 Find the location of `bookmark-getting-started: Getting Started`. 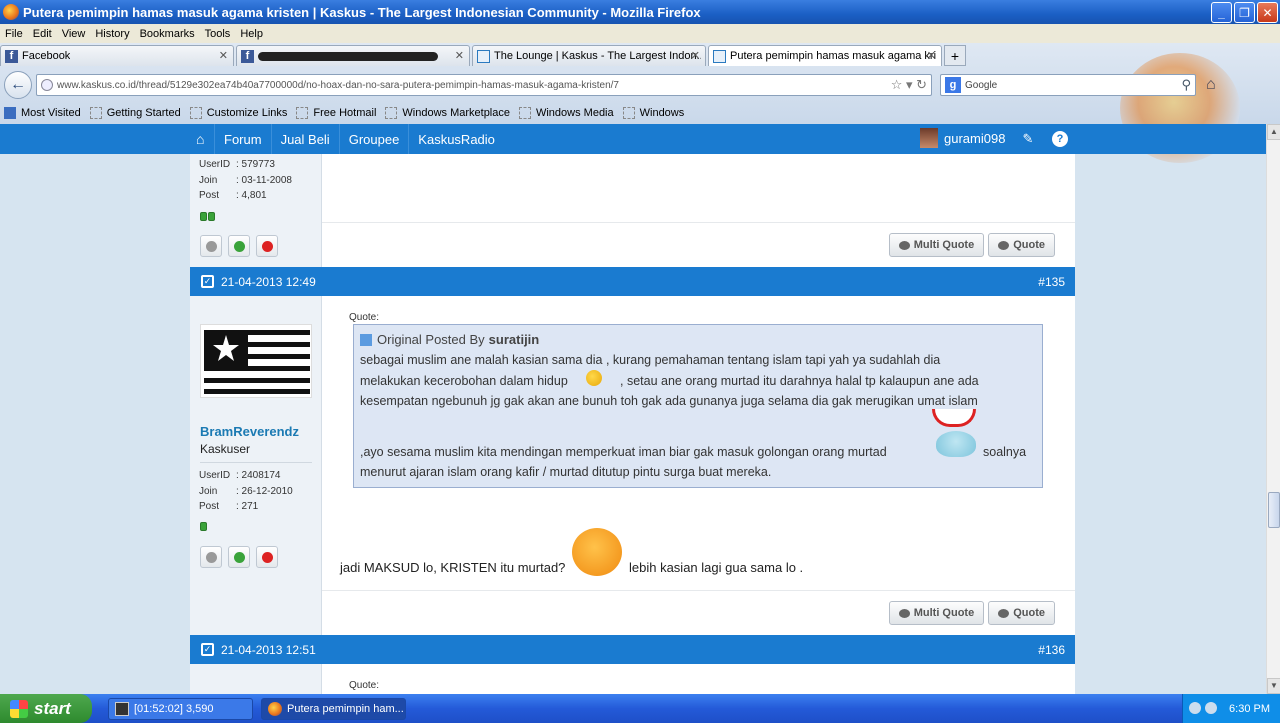

bookmark-getting-started: Getting Started is located at coordinates (135, 112).